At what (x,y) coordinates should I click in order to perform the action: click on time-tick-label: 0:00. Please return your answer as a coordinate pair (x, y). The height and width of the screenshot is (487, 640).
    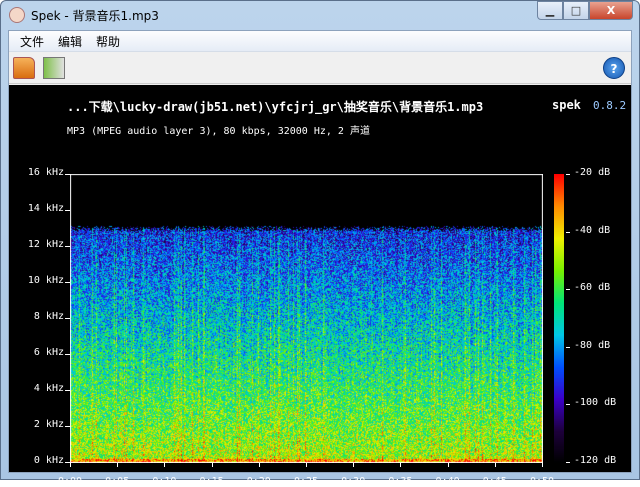
    Looking at the image, I should click on (70, 481).